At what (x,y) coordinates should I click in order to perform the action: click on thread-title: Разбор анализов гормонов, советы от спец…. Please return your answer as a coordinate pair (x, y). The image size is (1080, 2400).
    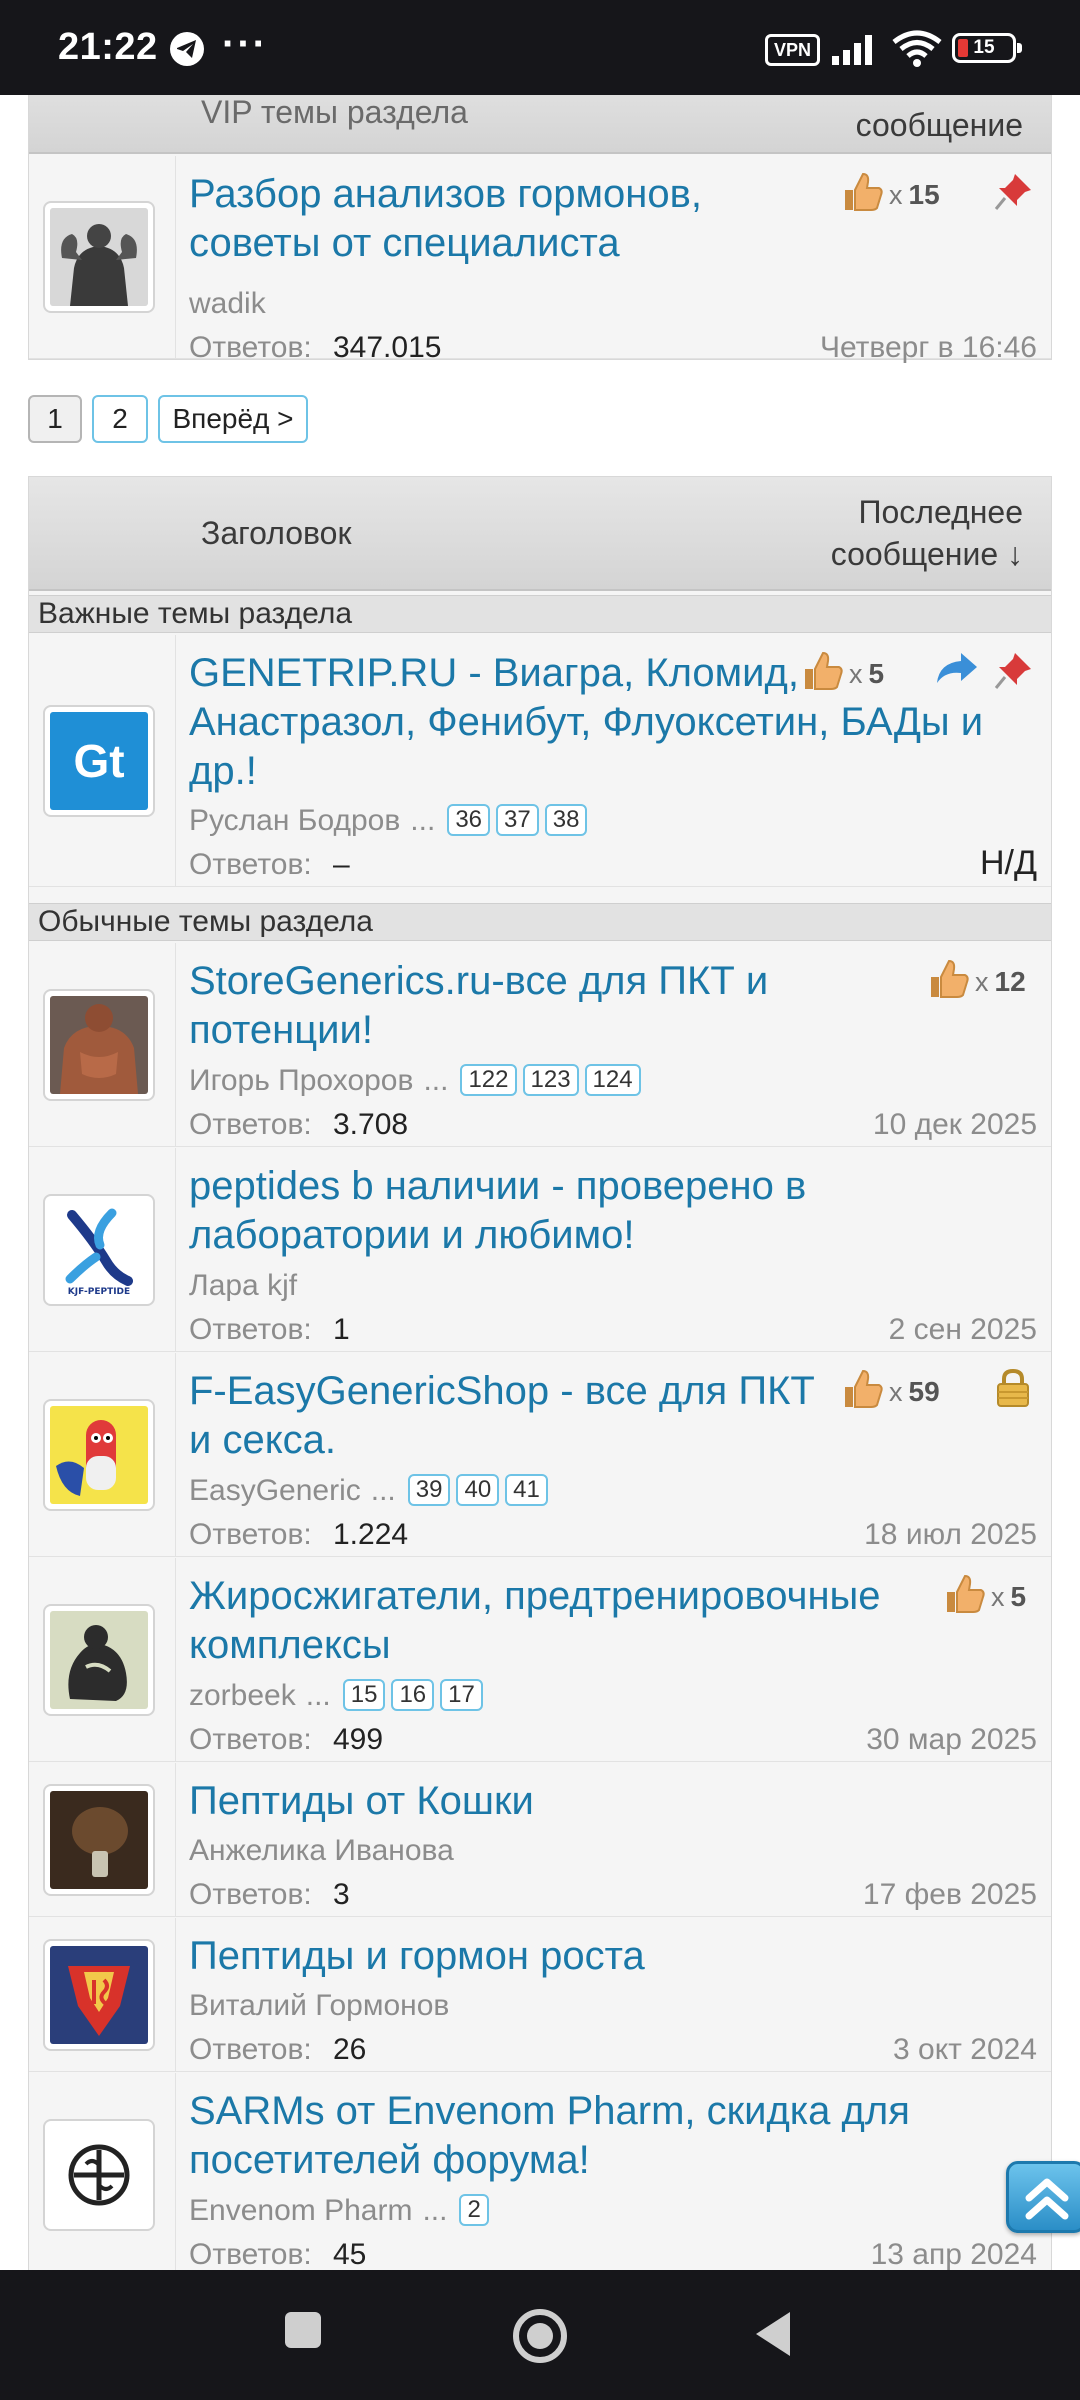
    Looking at the image, I should click on (445, 219).